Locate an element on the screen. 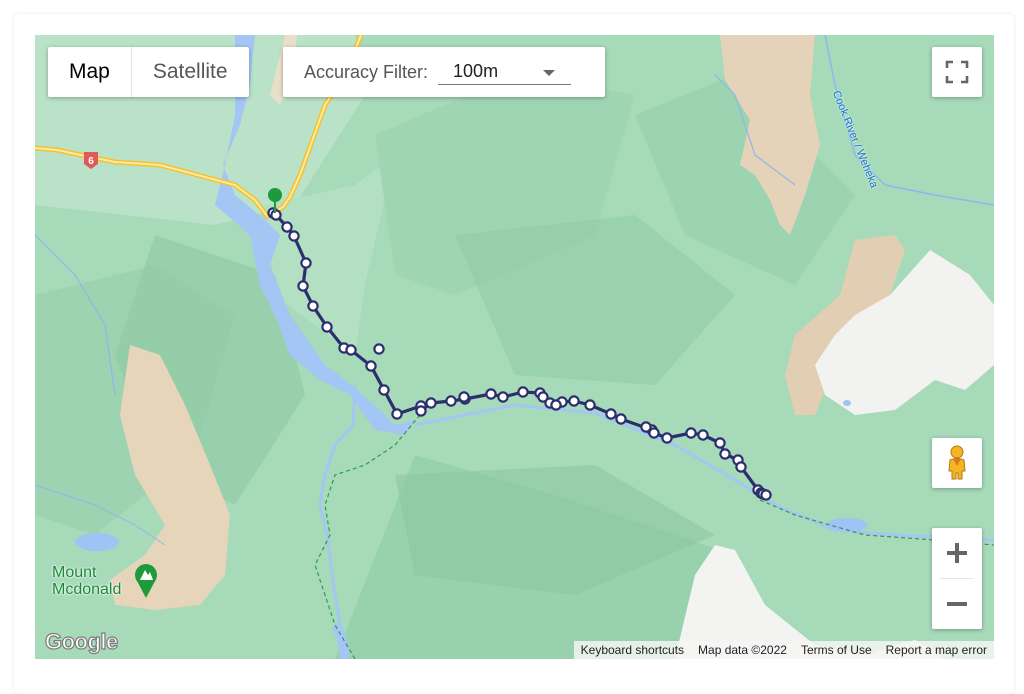 This screenshot has height=694, width=1024. pegman-icon is located at coordinates (957, 462).